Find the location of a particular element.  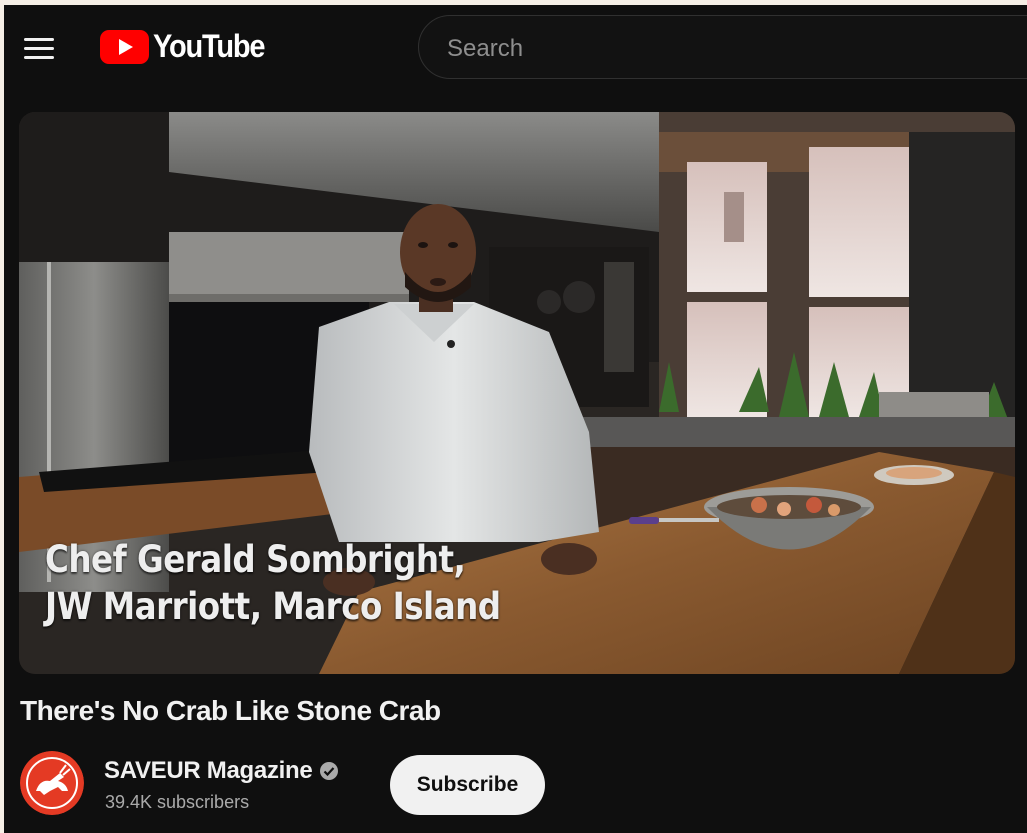

caption-line-1: Chef Gerald Sombright, is located at coordinates (255, 559).